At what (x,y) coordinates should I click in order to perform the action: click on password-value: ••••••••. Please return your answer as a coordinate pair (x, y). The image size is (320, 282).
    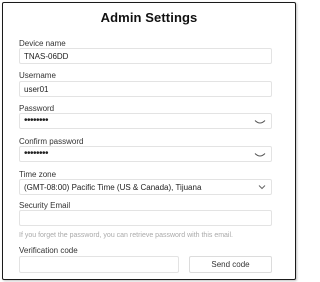
    Looking at the image, I should click on (36, 120).